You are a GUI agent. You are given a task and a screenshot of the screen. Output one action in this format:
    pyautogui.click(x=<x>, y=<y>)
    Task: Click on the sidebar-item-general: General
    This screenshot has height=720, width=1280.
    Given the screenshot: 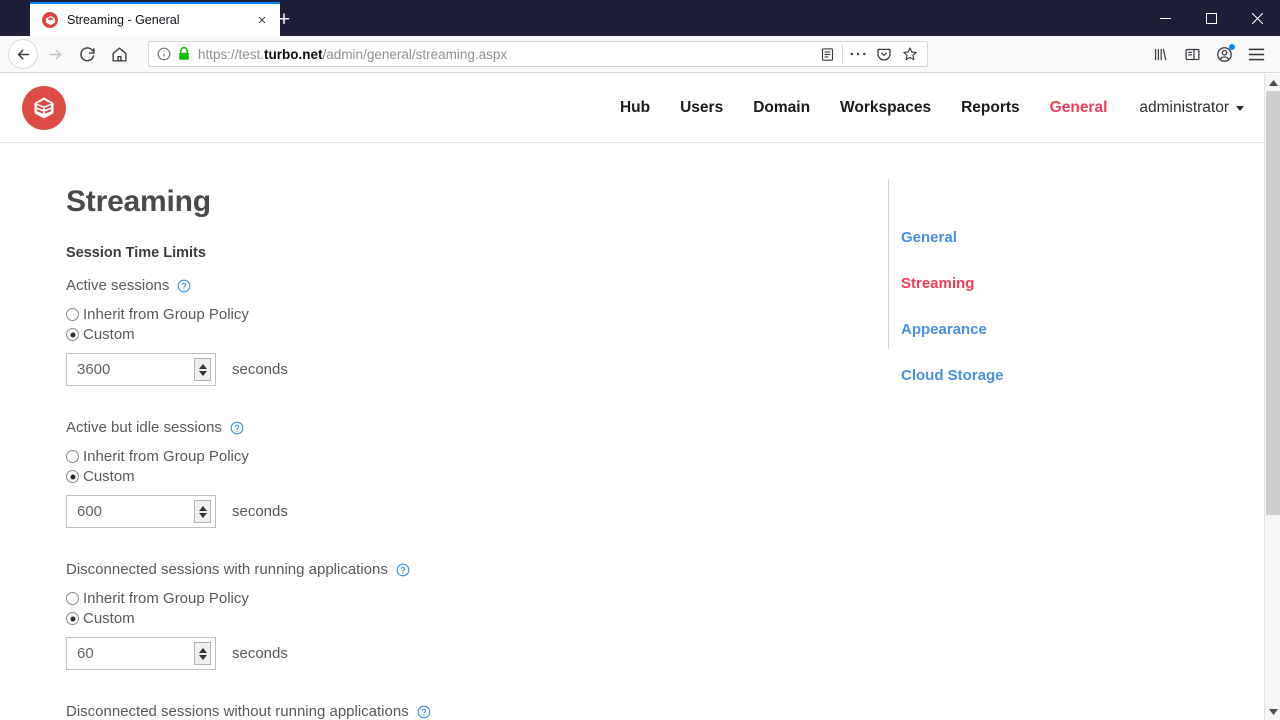 What is the action you would take?
    pyautogui.click(x=1059, y=237)
    